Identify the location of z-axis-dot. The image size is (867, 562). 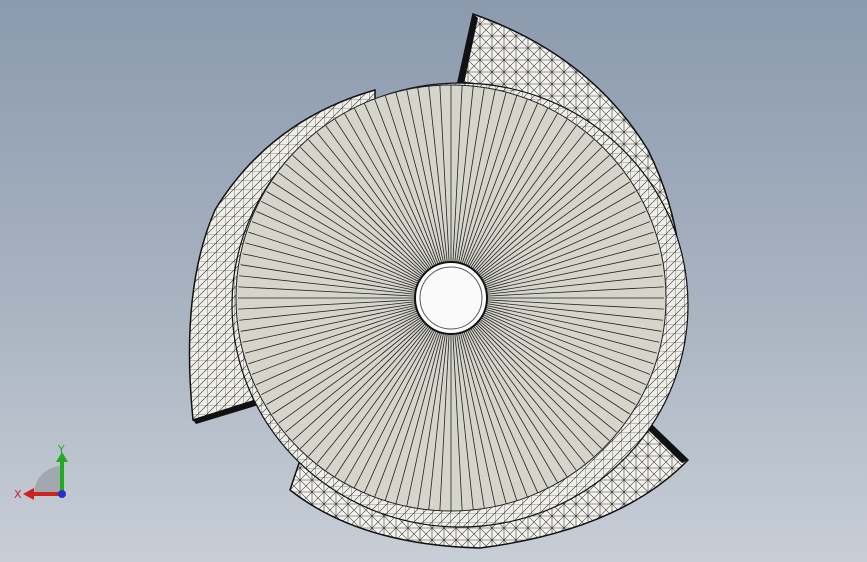
(62, 494).